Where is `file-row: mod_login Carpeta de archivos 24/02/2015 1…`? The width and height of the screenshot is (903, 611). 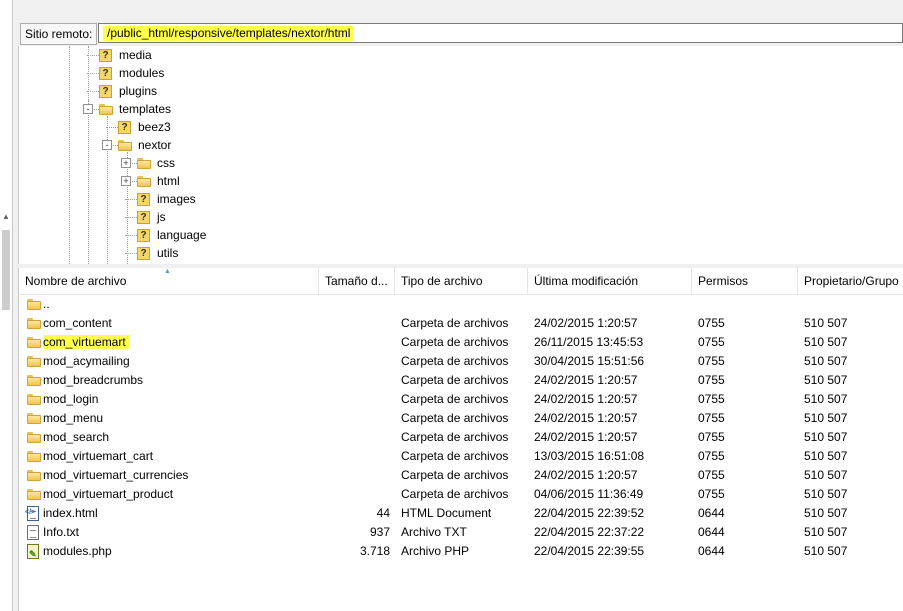
file-row: mod_login Carpeta de archivos 24/02/2015 1… is located at coordinates (461, 399).